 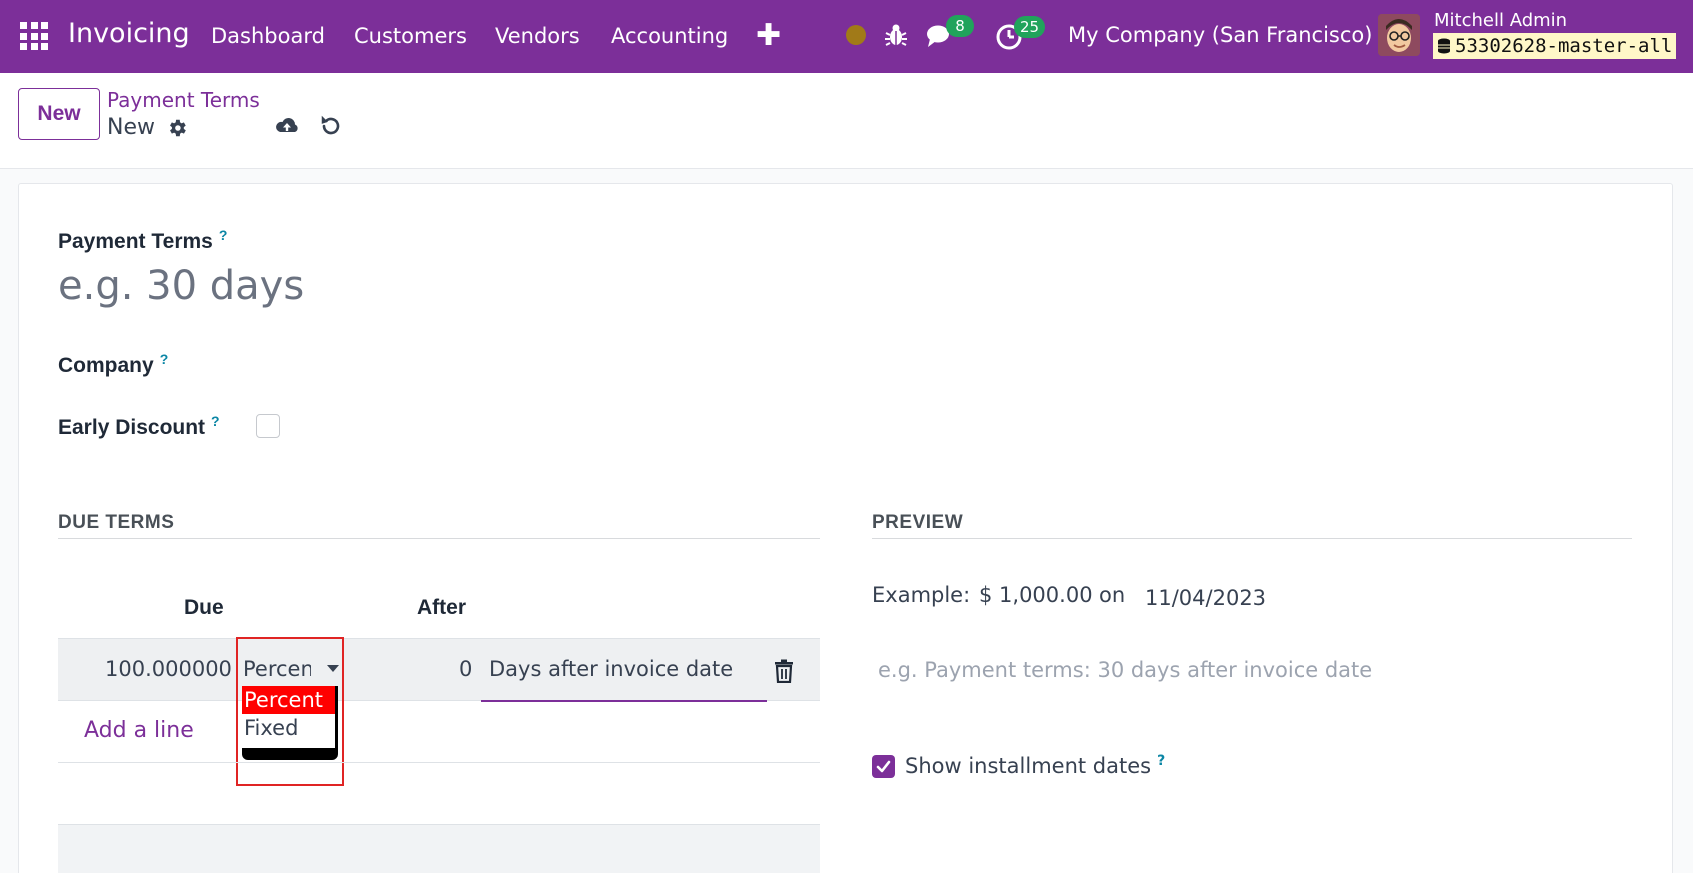 What do you see at coordinates (268, 426) in the screenshot?
I see `early-discount-checkbox` at bounding box center [268, 426].